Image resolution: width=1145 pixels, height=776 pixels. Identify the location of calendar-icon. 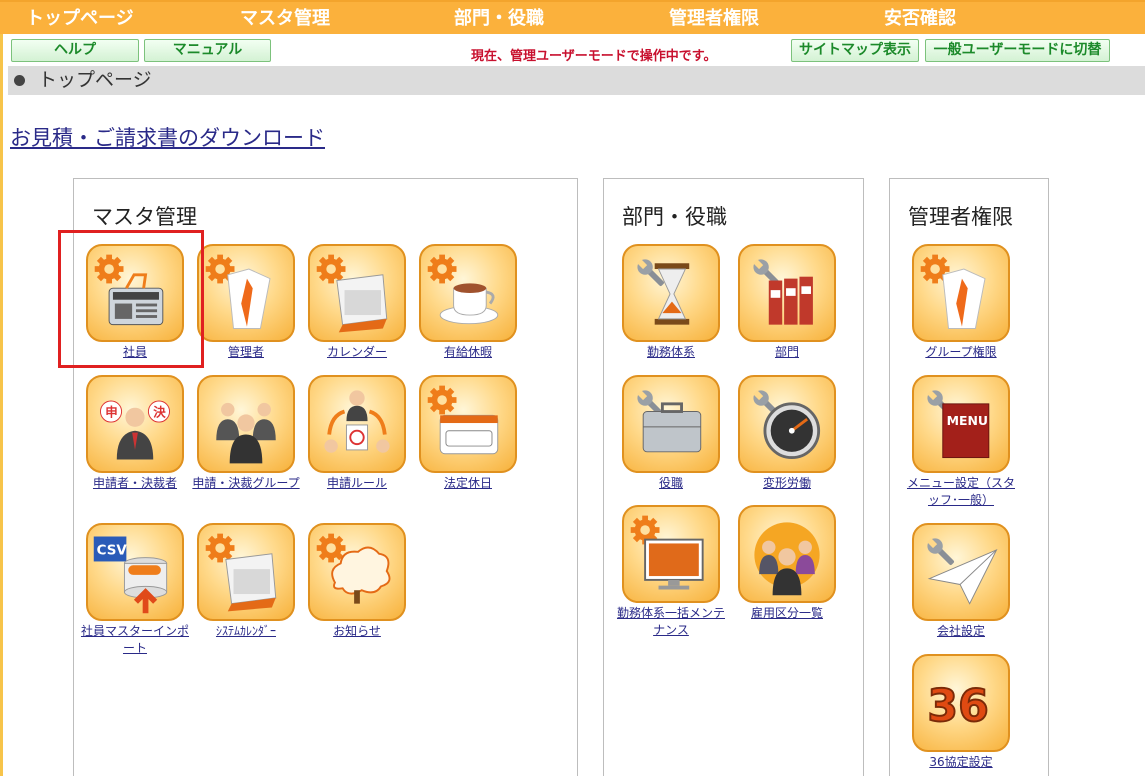
(357, 293).